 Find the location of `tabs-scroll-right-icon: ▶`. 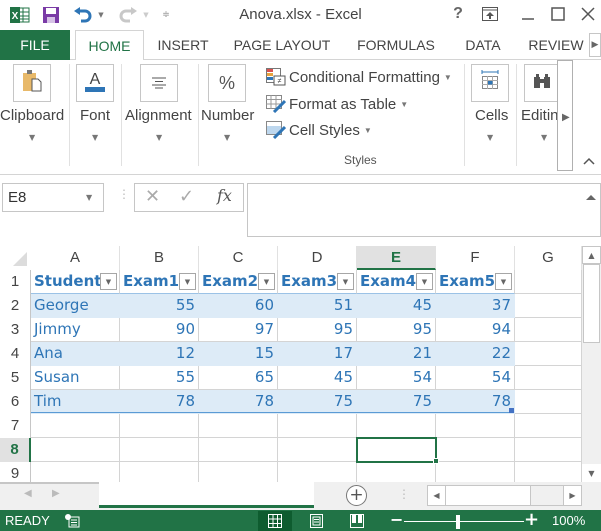

tabs-scroll-right-icon: ▶ is located at coordinates (595, 45).